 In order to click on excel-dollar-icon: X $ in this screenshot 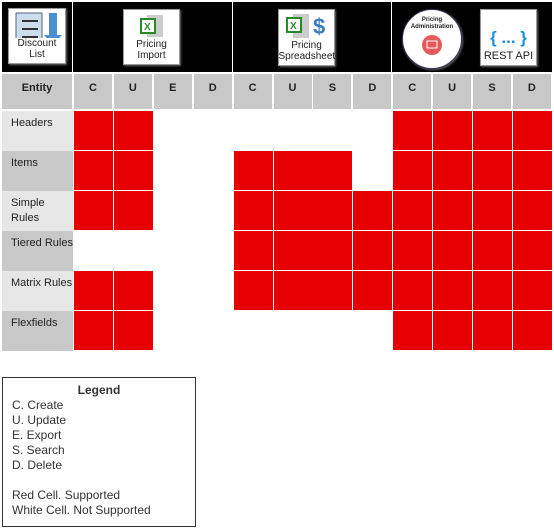, I will do `click(305, 26)`.